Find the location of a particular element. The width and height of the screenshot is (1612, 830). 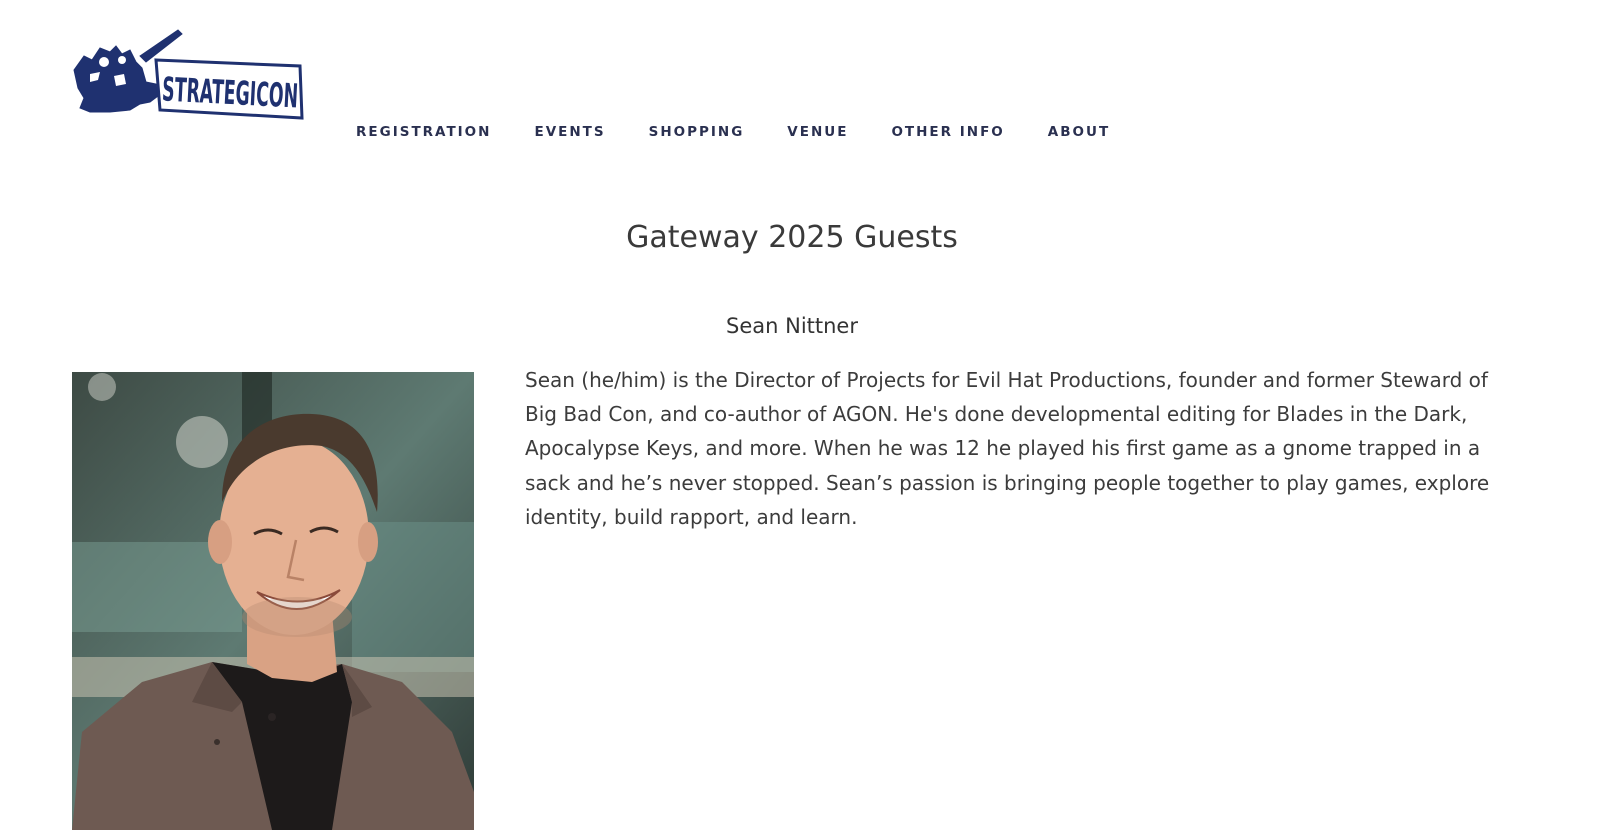

nav-other-info: OTHER INFO is located at coordinates (947, 132).